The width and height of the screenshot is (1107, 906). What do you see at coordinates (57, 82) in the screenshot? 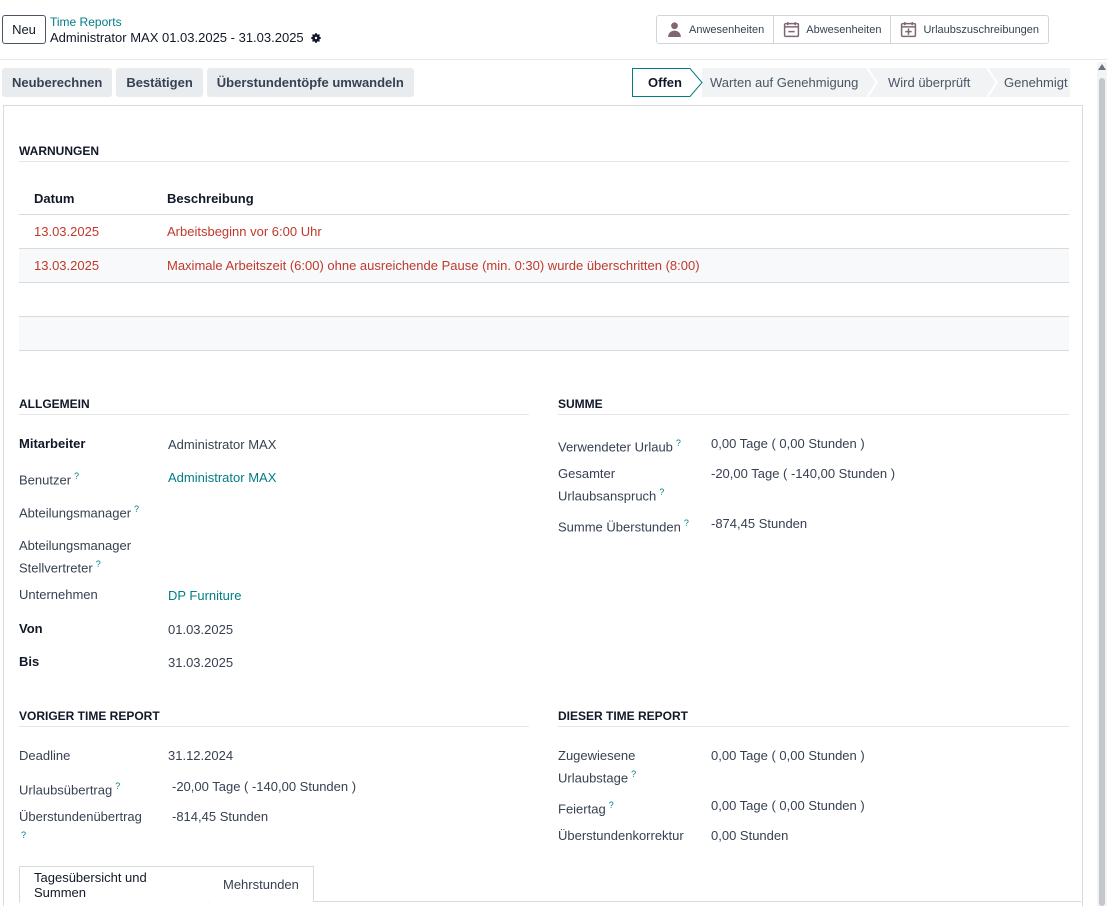
I see `recalculate-button: Neuberechnen` at bounding box center [57, 82].